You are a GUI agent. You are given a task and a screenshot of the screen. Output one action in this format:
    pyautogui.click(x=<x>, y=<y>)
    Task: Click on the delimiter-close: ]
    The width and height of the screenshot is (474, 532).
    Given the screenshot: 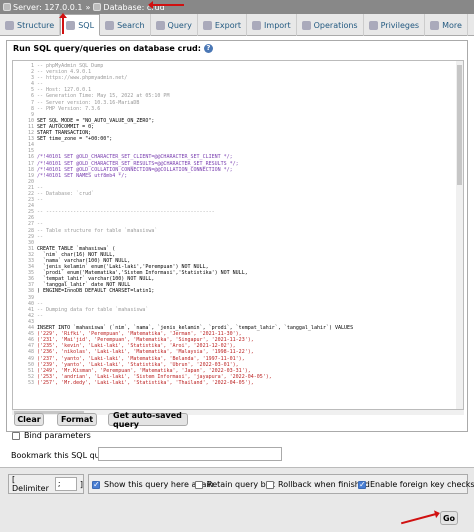 What is the action you would take?
    pyautogui.click(x=81, y=484)
    